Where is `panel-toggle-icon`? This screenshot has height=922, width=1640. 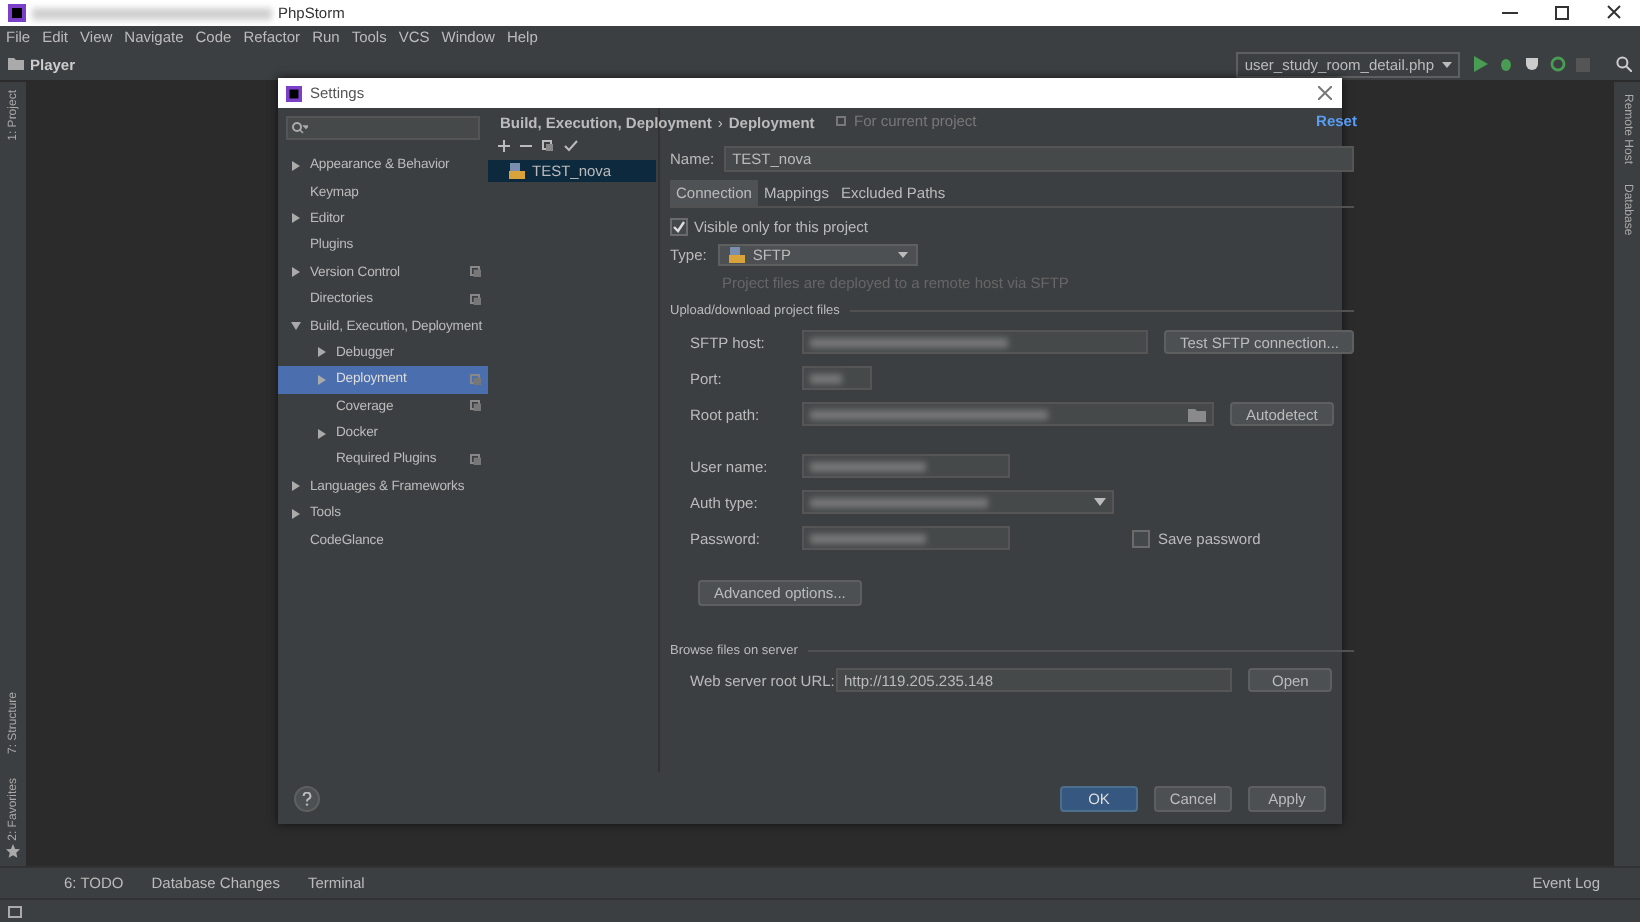
panel-toggle-icon is located at coordinates (15, 911).